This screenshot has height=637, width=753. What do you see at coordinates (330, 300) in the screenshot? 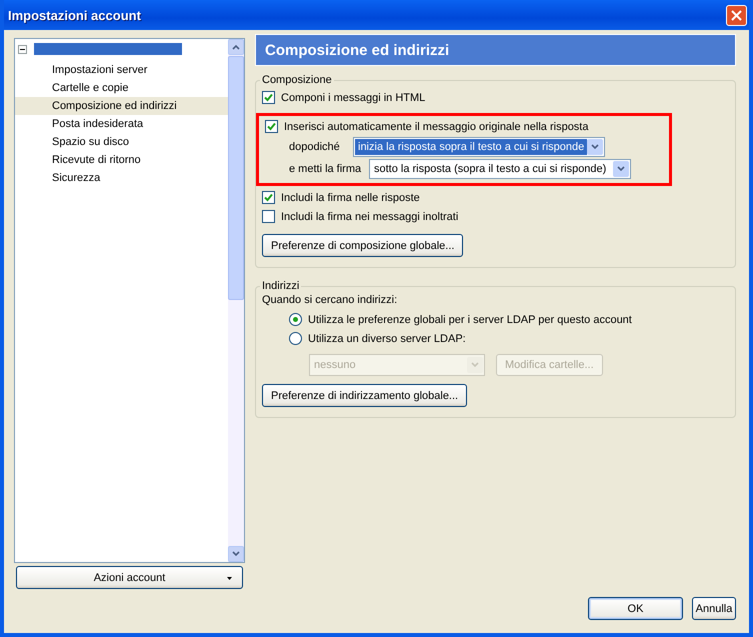
I see `prompt-text: Quando si cercano indirizzi:` at bounding box center [330, 300].